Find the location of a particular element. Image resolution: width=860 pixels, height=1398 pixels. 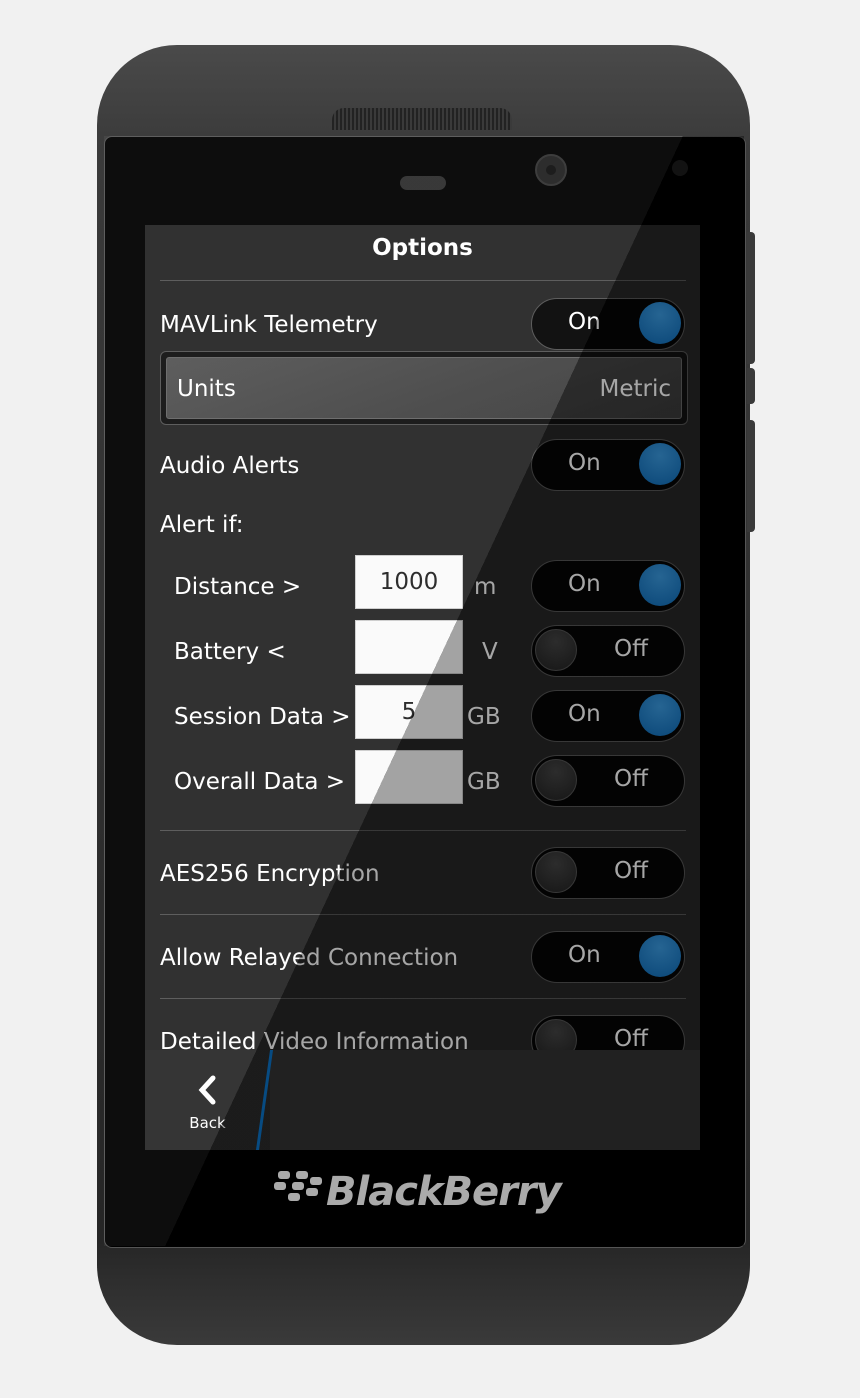

unit-label: V is located at coordinates (490, 652).